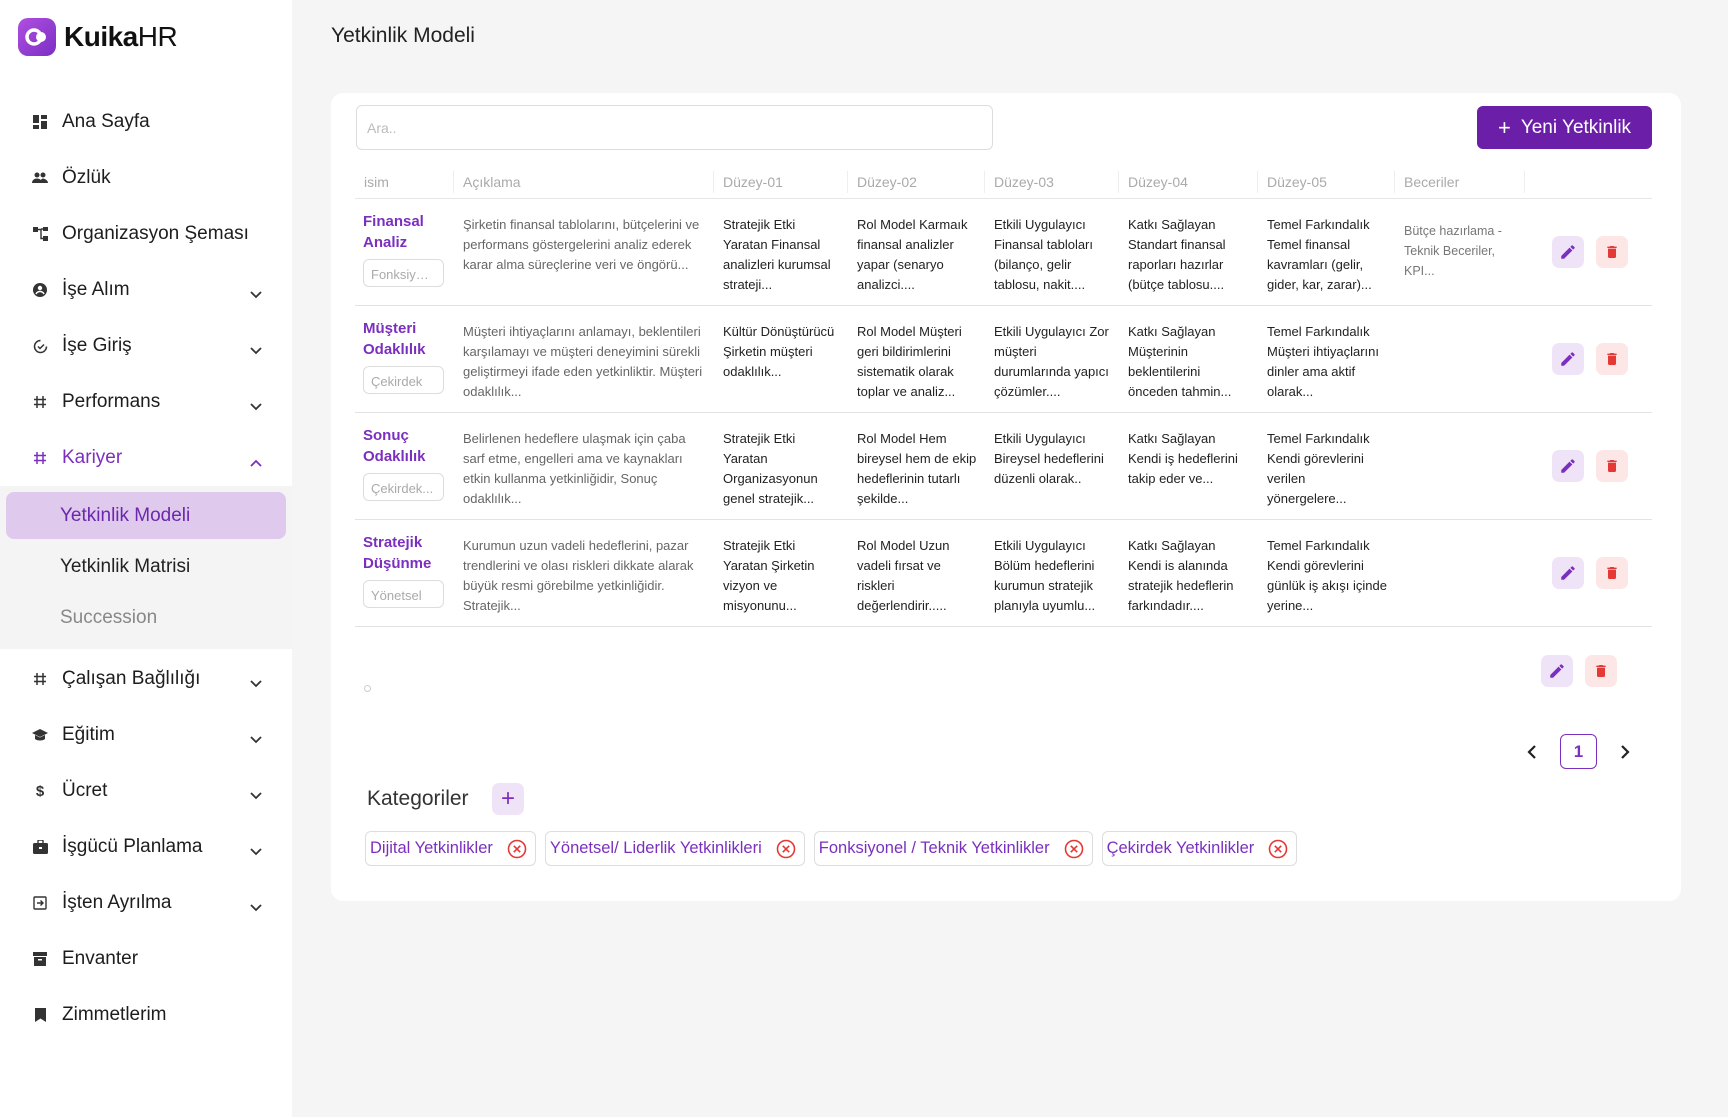  Describe the element at coordinates (146, 735) in the screenshot. I see `sidebar-item-egitim: Eğitim` at that location.